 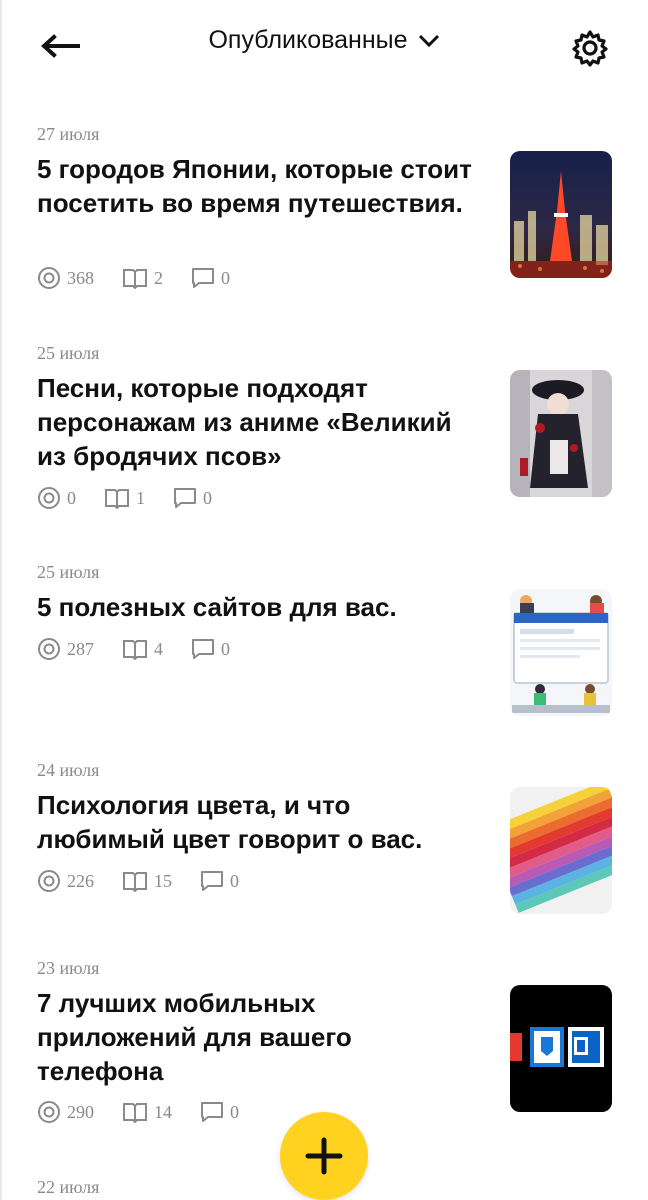 I want to click on reads-count: 1, so click(x=140, y=497).